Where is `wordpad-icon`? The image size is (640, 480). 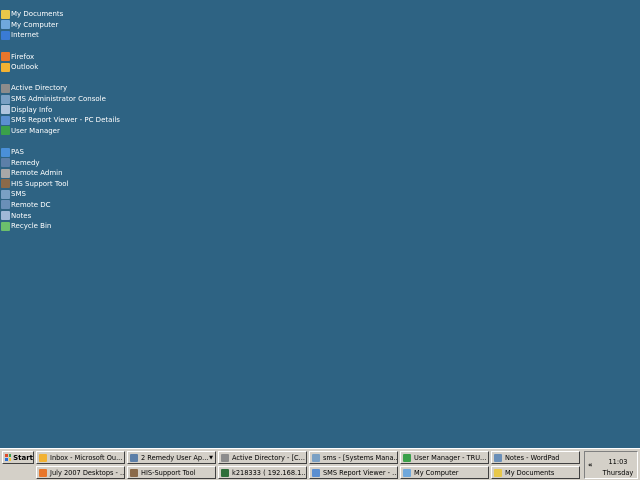 wordpad-icon is located at coordinates (498, 457).